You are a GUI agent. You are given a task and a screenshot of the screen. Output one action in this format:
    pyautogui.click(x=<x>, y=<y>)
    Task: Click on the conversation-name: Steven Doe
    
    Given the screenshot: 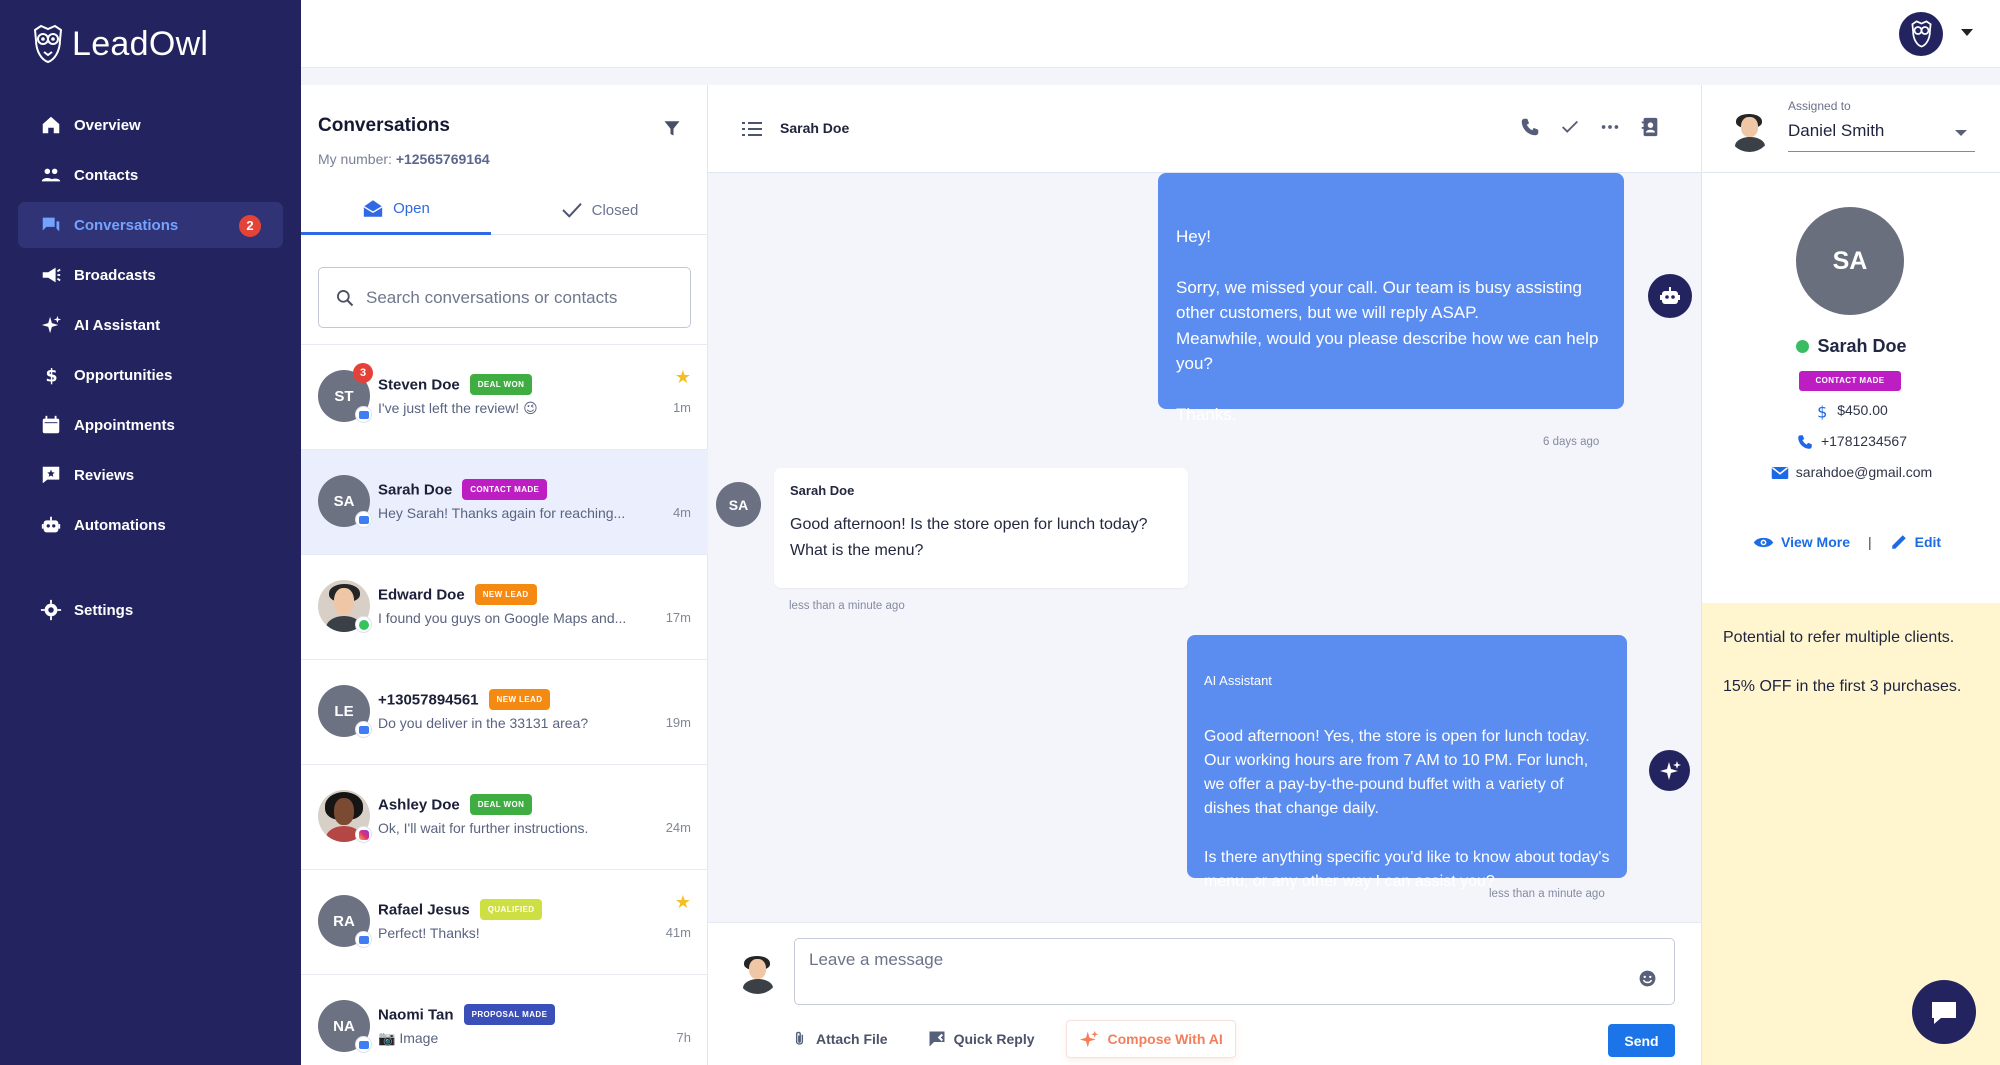 What is the action you would take?
    pyautogui.click(x=419, y=385)
    